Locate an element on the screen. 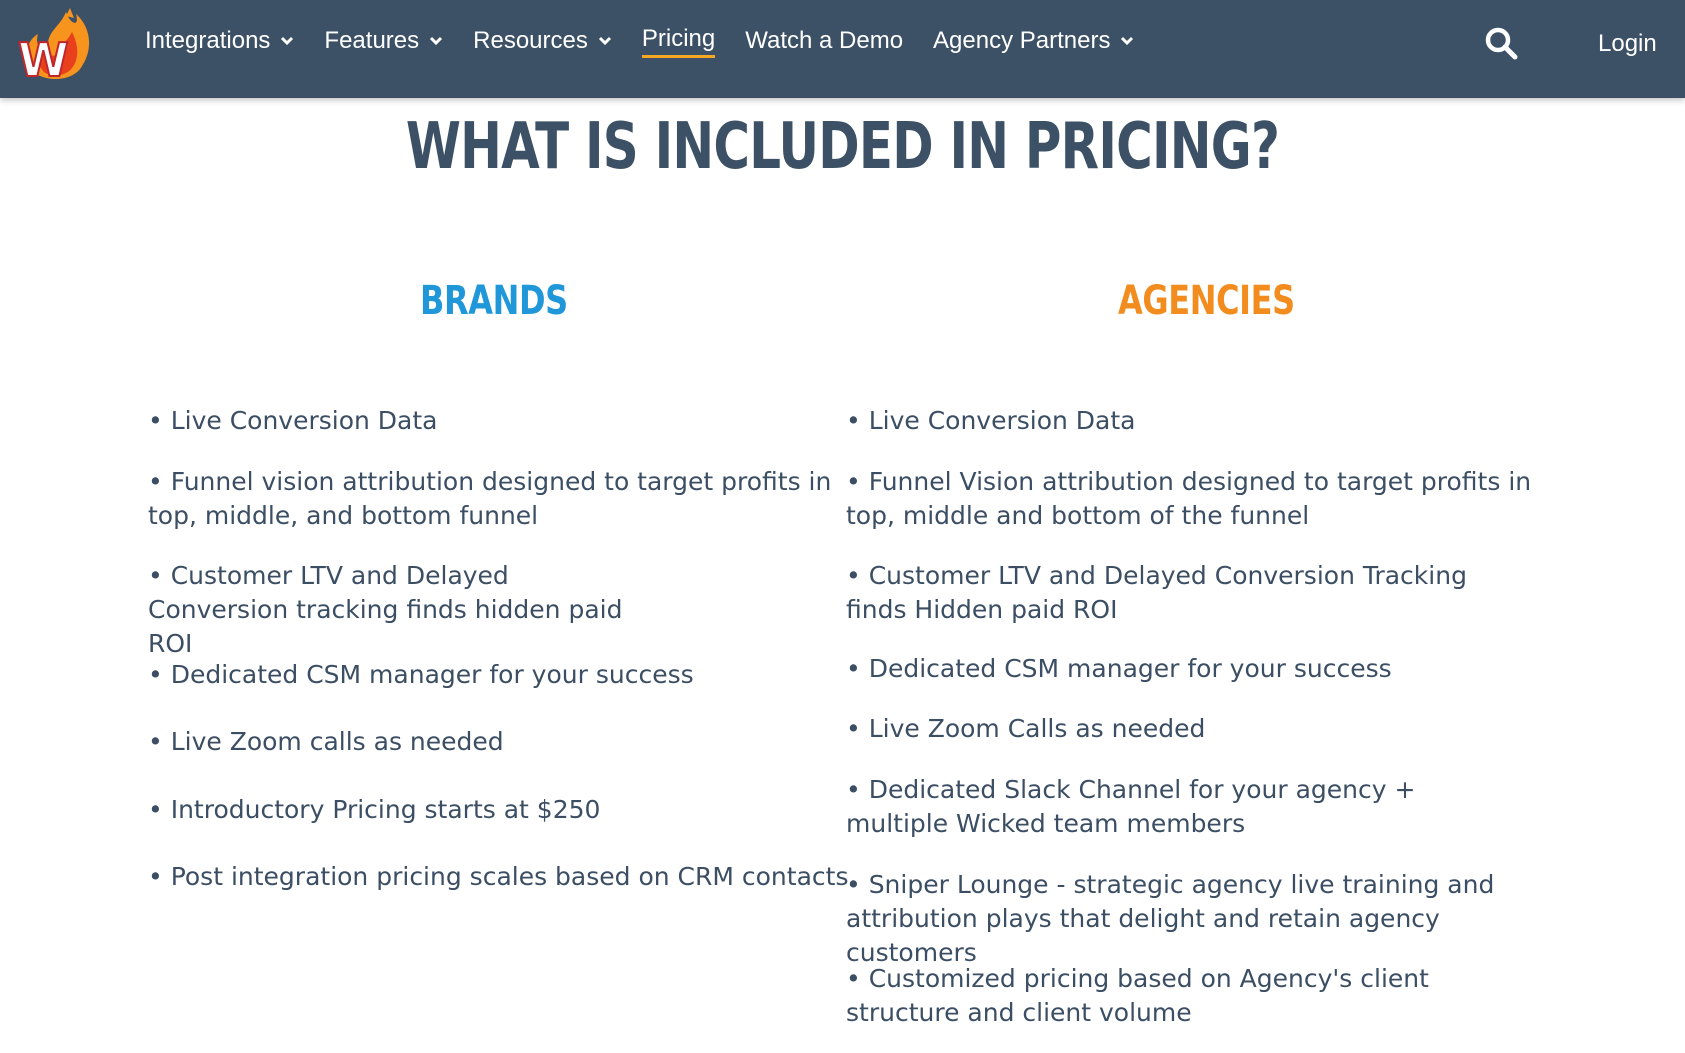 The height and width of the screenshot is (1053, 1685). nav-agency-partners: Agency Partners is located at coordinates (1033, 41).